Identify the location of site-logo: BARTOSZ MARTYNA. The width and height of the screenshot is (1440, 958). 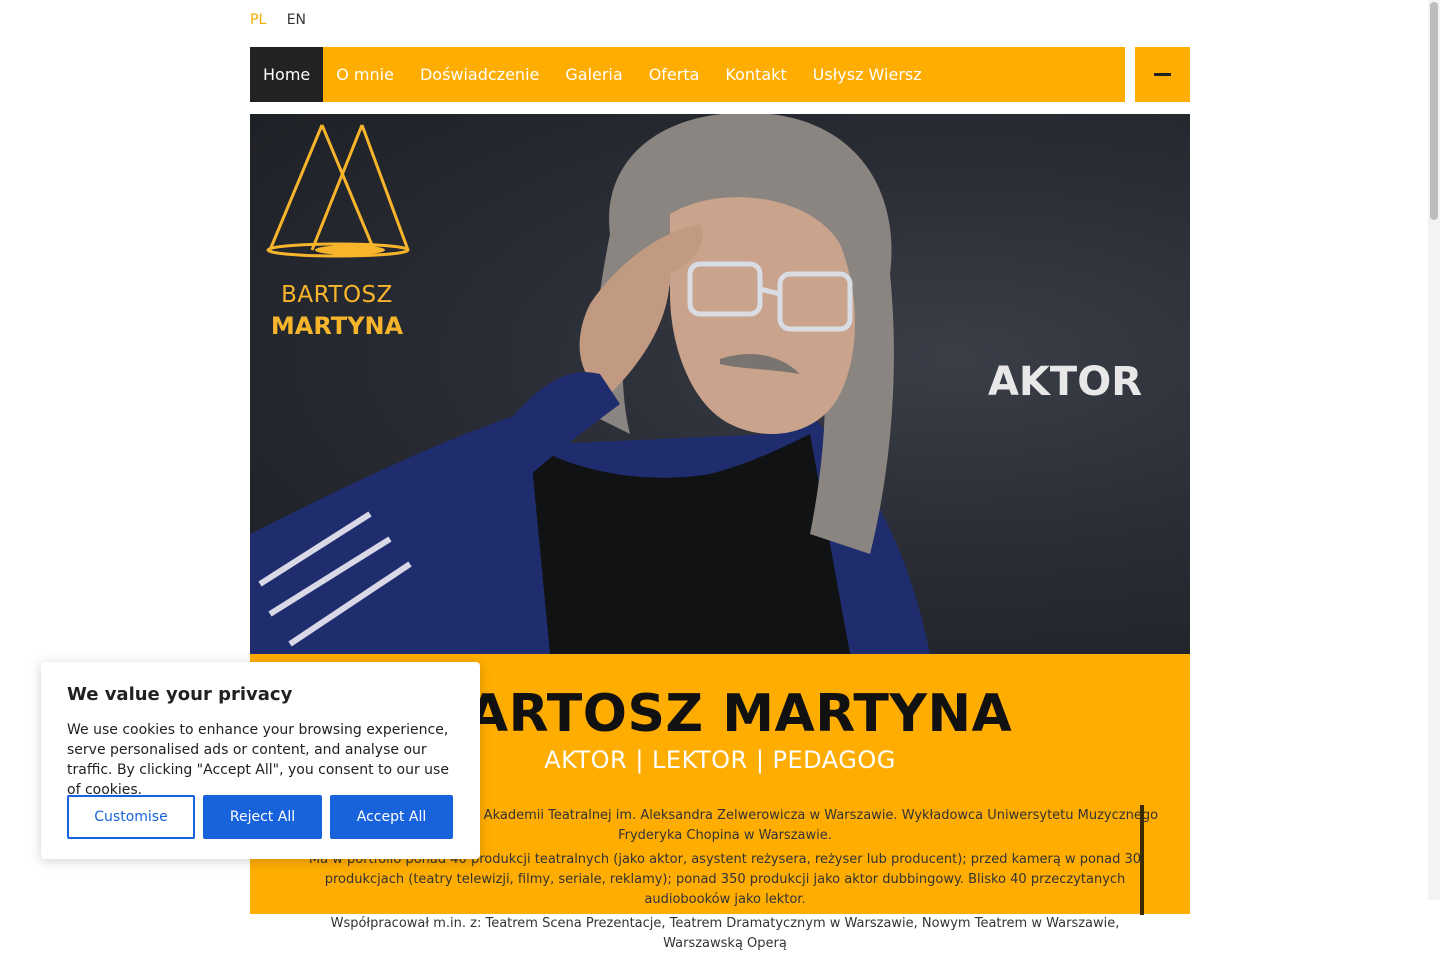
(337, 230).